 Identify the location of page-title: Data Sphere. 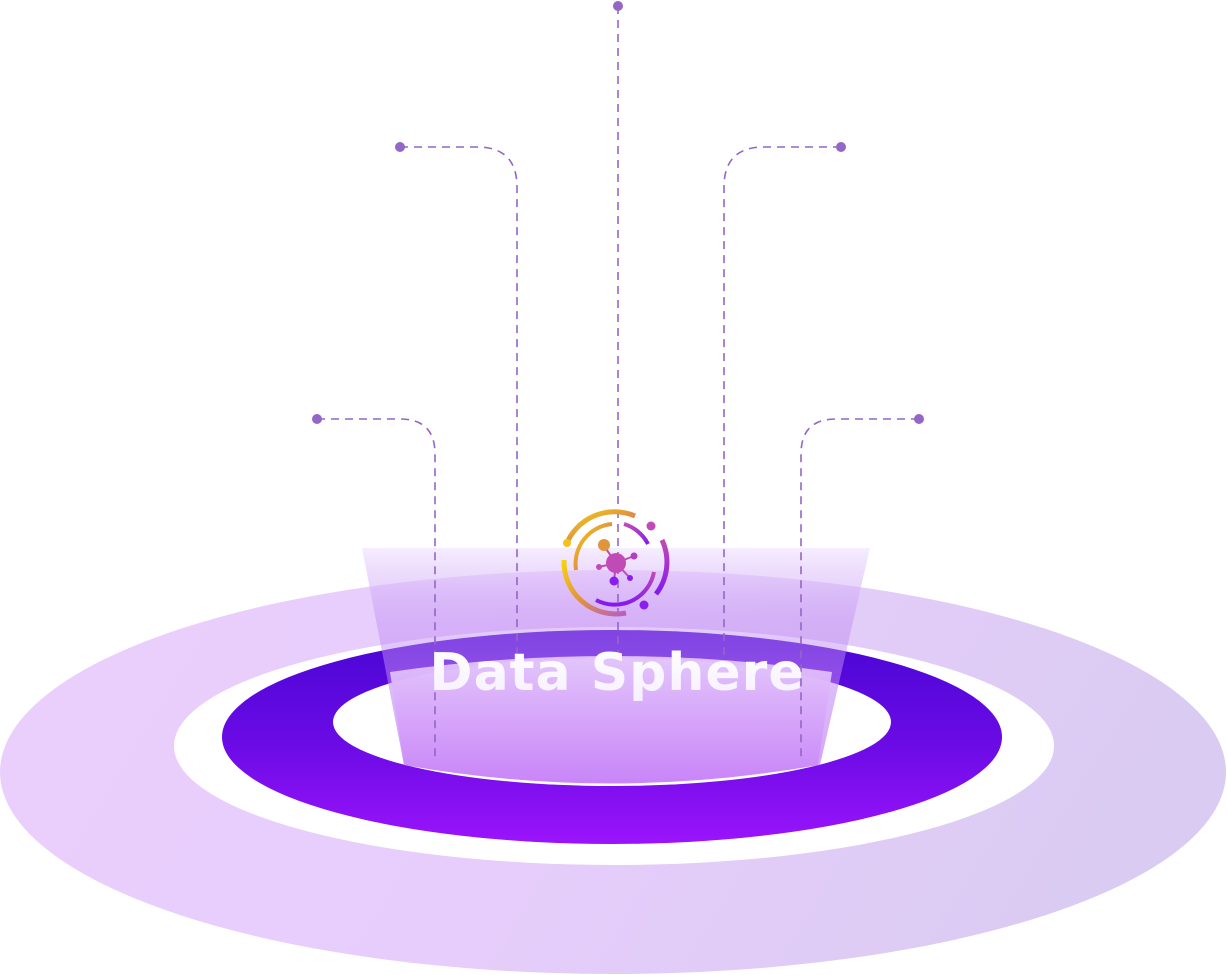
(616, 673).